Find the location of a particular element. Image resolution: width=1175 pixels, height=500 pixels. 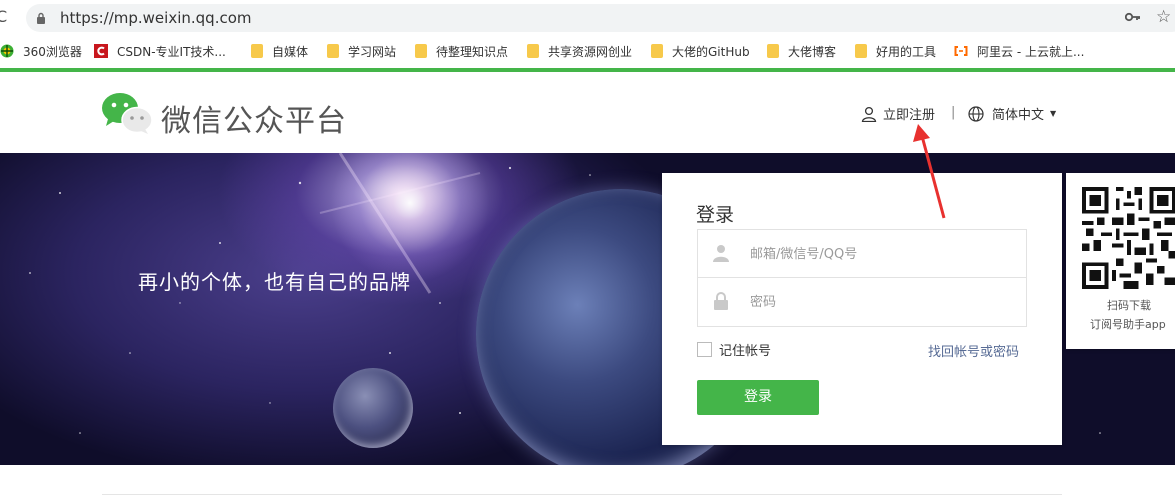

aliyun-icon is located at coordinates (961, 51).